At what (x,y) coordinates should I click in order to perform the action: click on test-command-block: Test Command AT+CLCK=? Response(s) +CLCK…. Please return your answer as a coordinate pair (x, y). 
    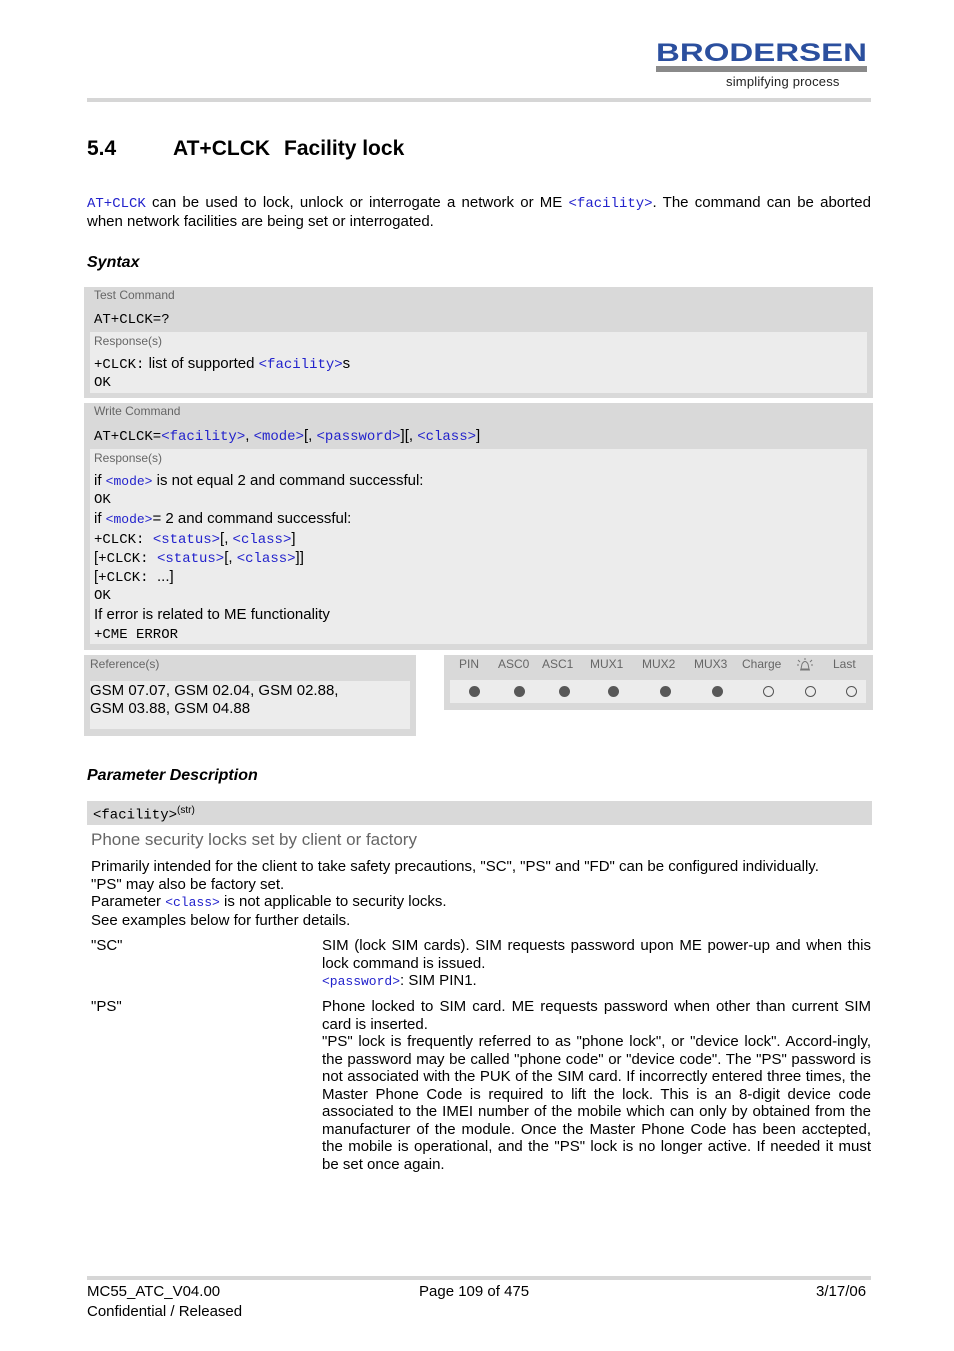
    Looking at the image, I should click on (478, 342).